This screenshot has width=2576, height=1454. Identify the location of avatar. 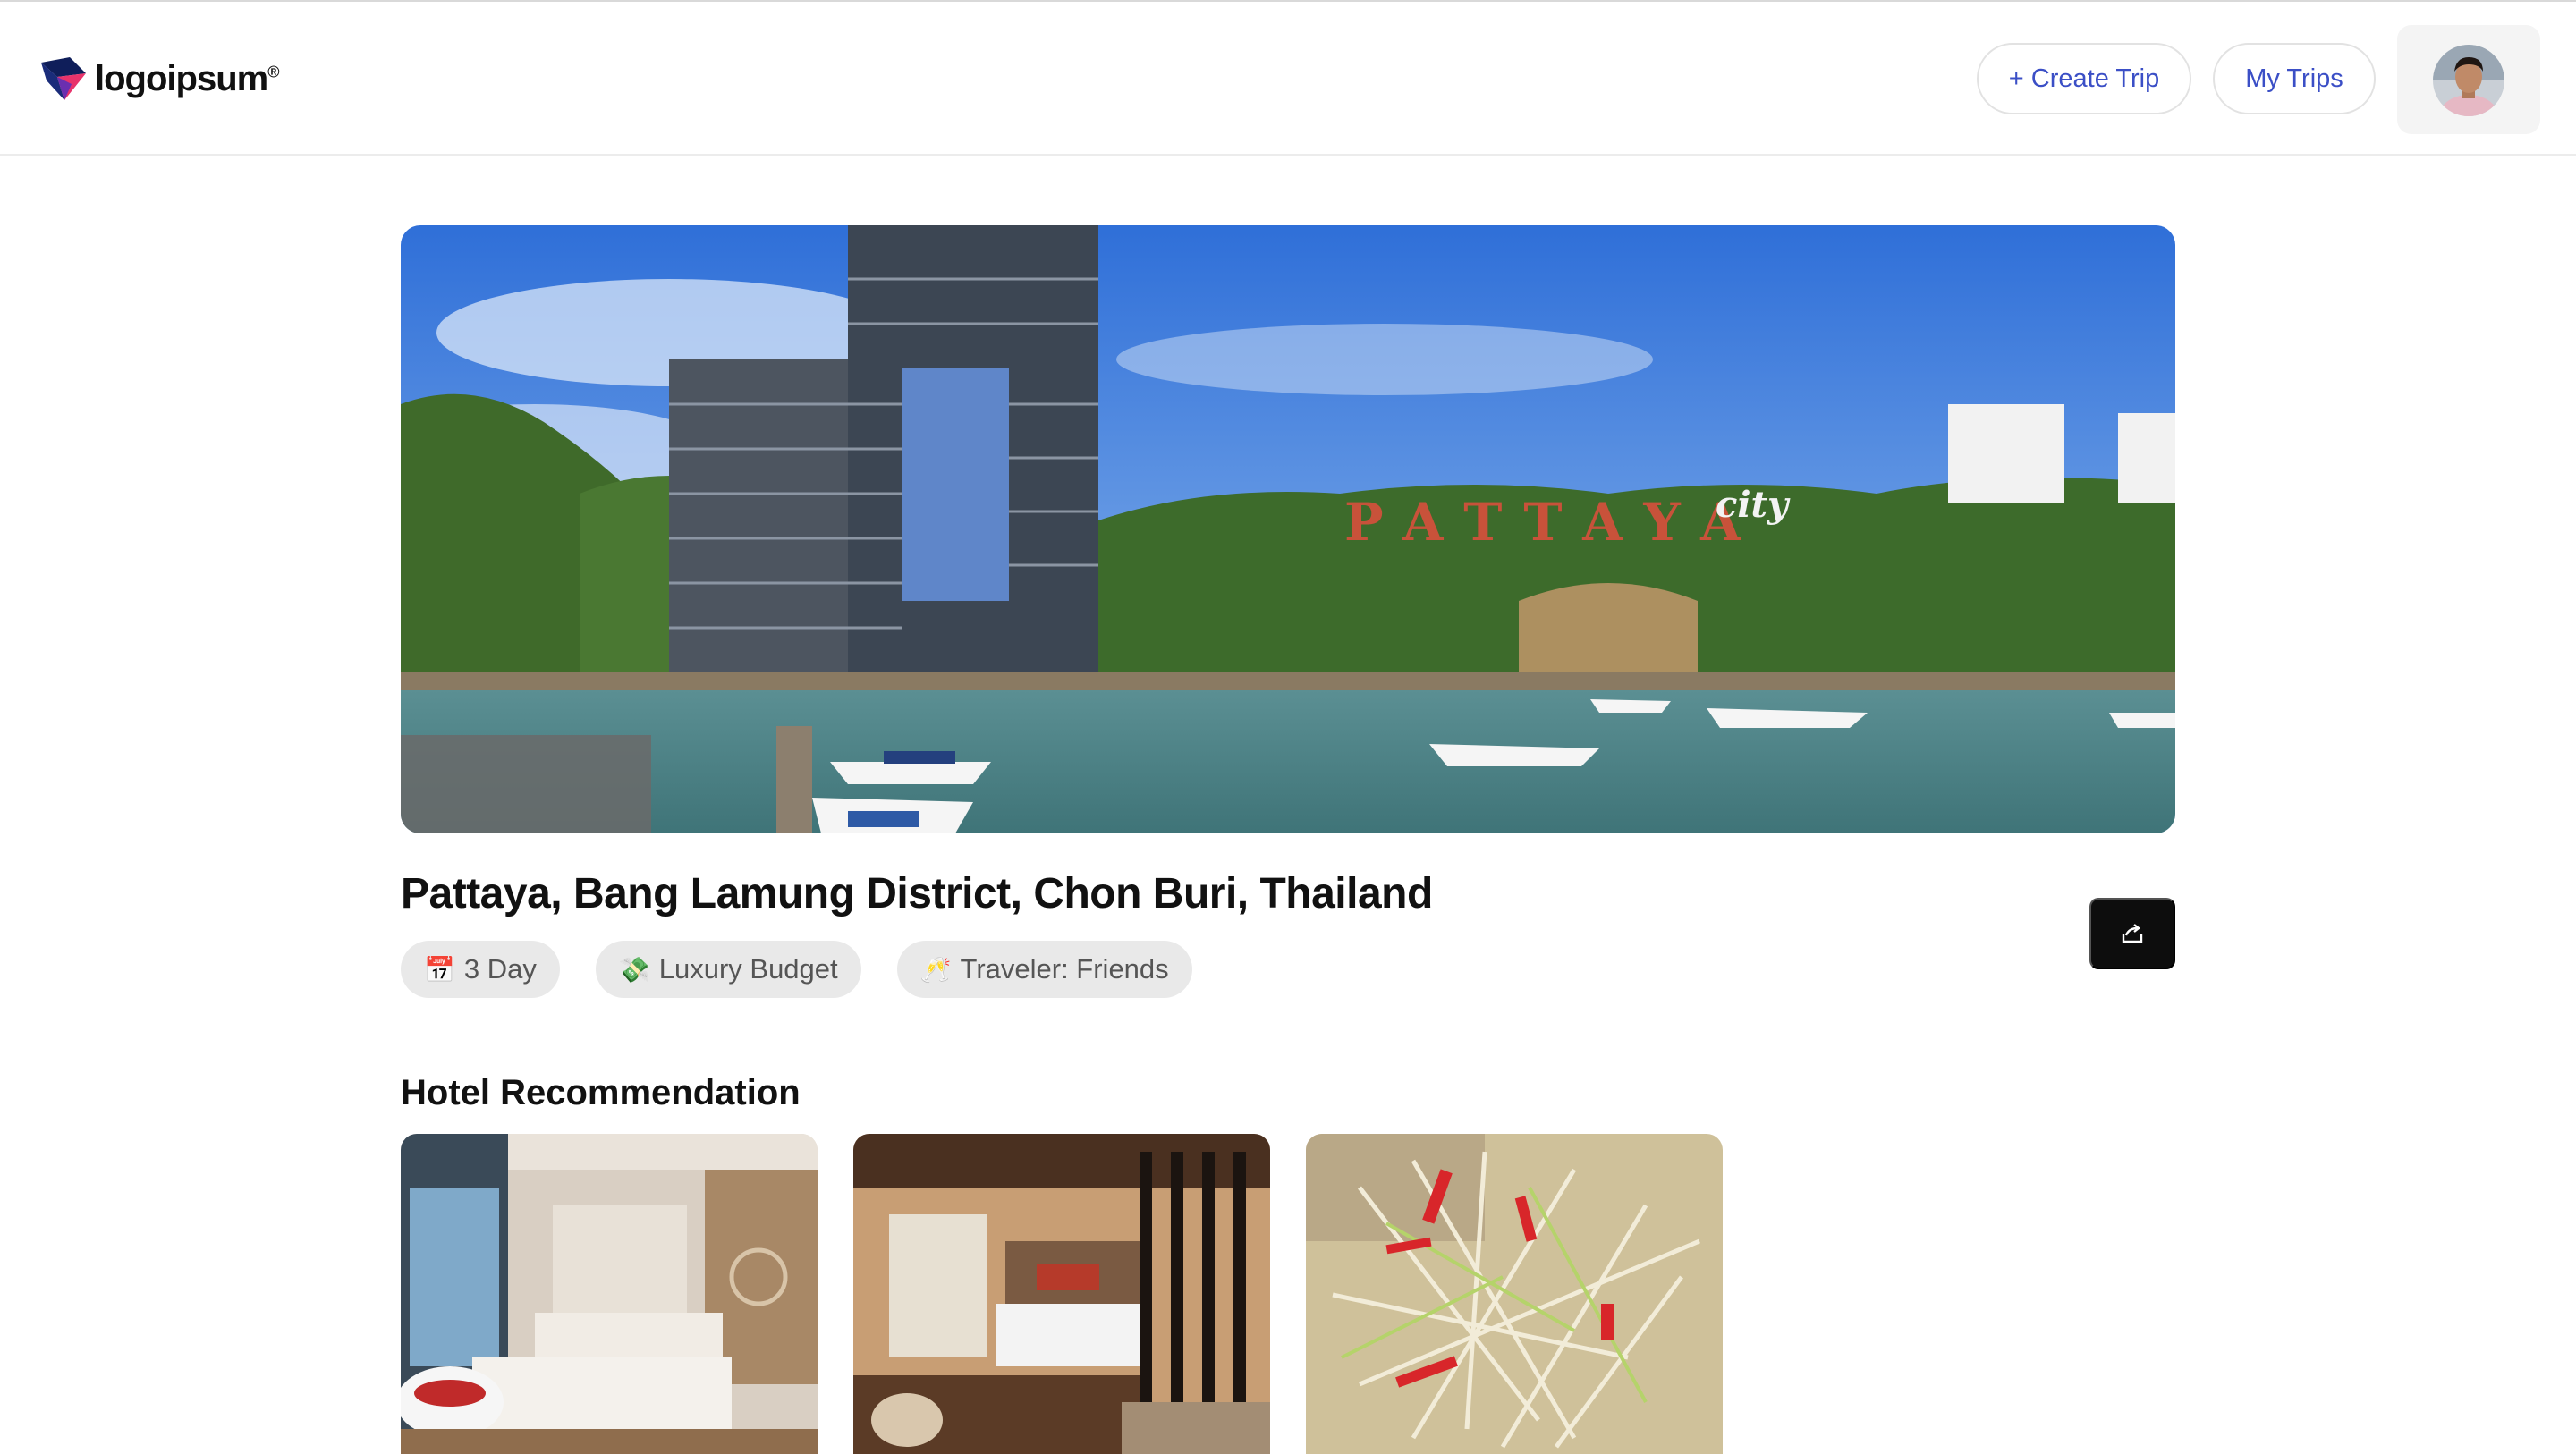
(2468, 80).